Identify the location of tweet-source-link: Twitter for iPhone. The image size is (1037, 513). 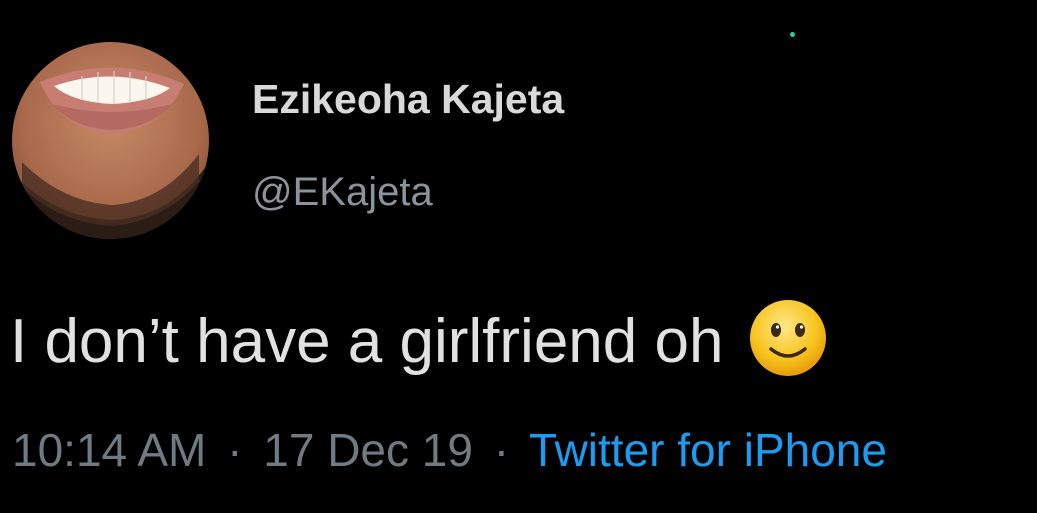
(708, 450).